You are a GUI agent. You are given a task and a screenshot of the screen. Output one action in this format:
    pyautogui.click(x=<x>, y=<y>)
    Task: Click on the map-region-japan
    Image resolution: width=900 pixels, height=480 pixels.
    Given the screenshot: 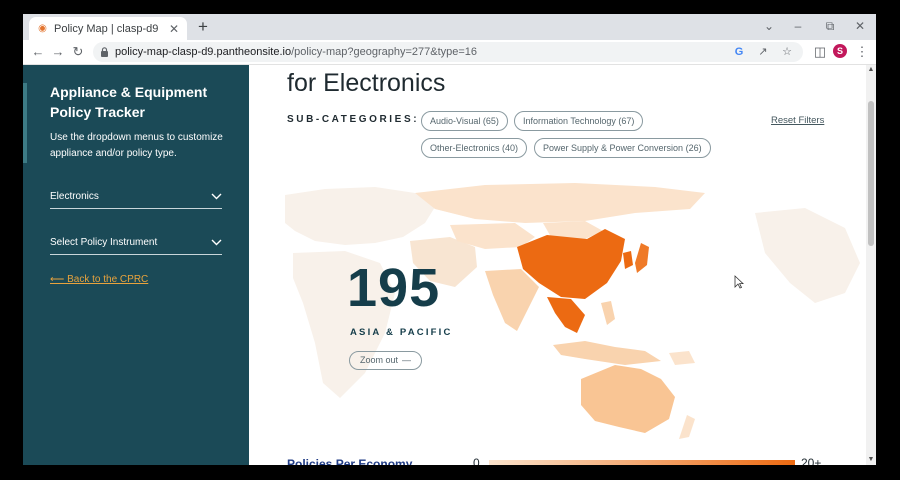 What is the action you would take?
    pyautogui.click(x=642, y=258)
    